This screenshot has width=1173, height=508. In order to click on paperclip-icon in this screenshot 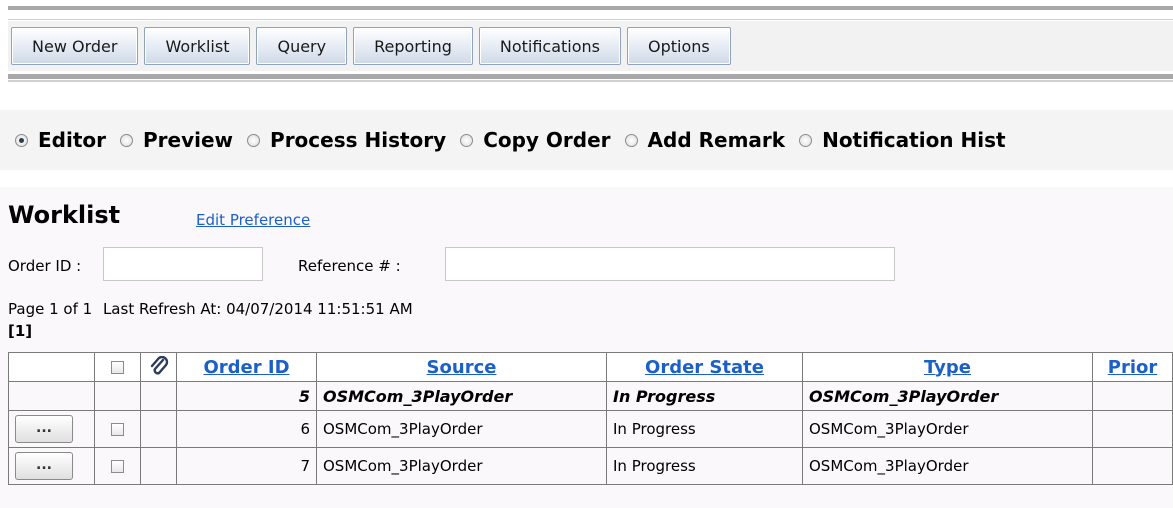, I will do `click(159, 365)`.